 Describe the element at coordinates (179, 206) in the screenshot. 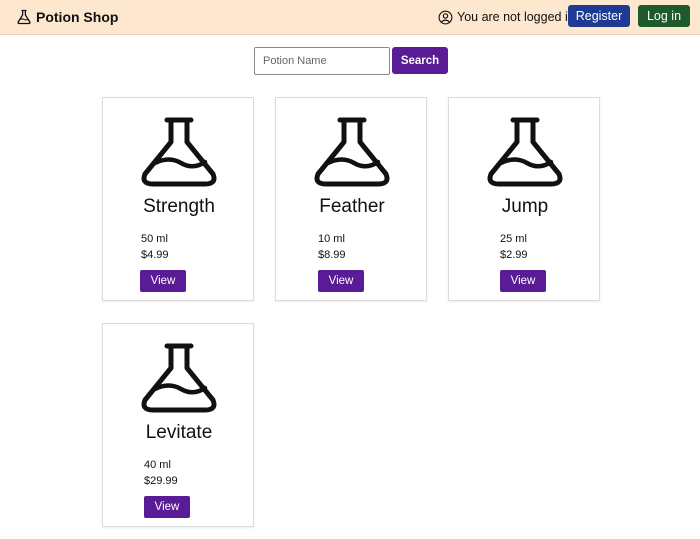

I see `product-name: Strength` at that location.